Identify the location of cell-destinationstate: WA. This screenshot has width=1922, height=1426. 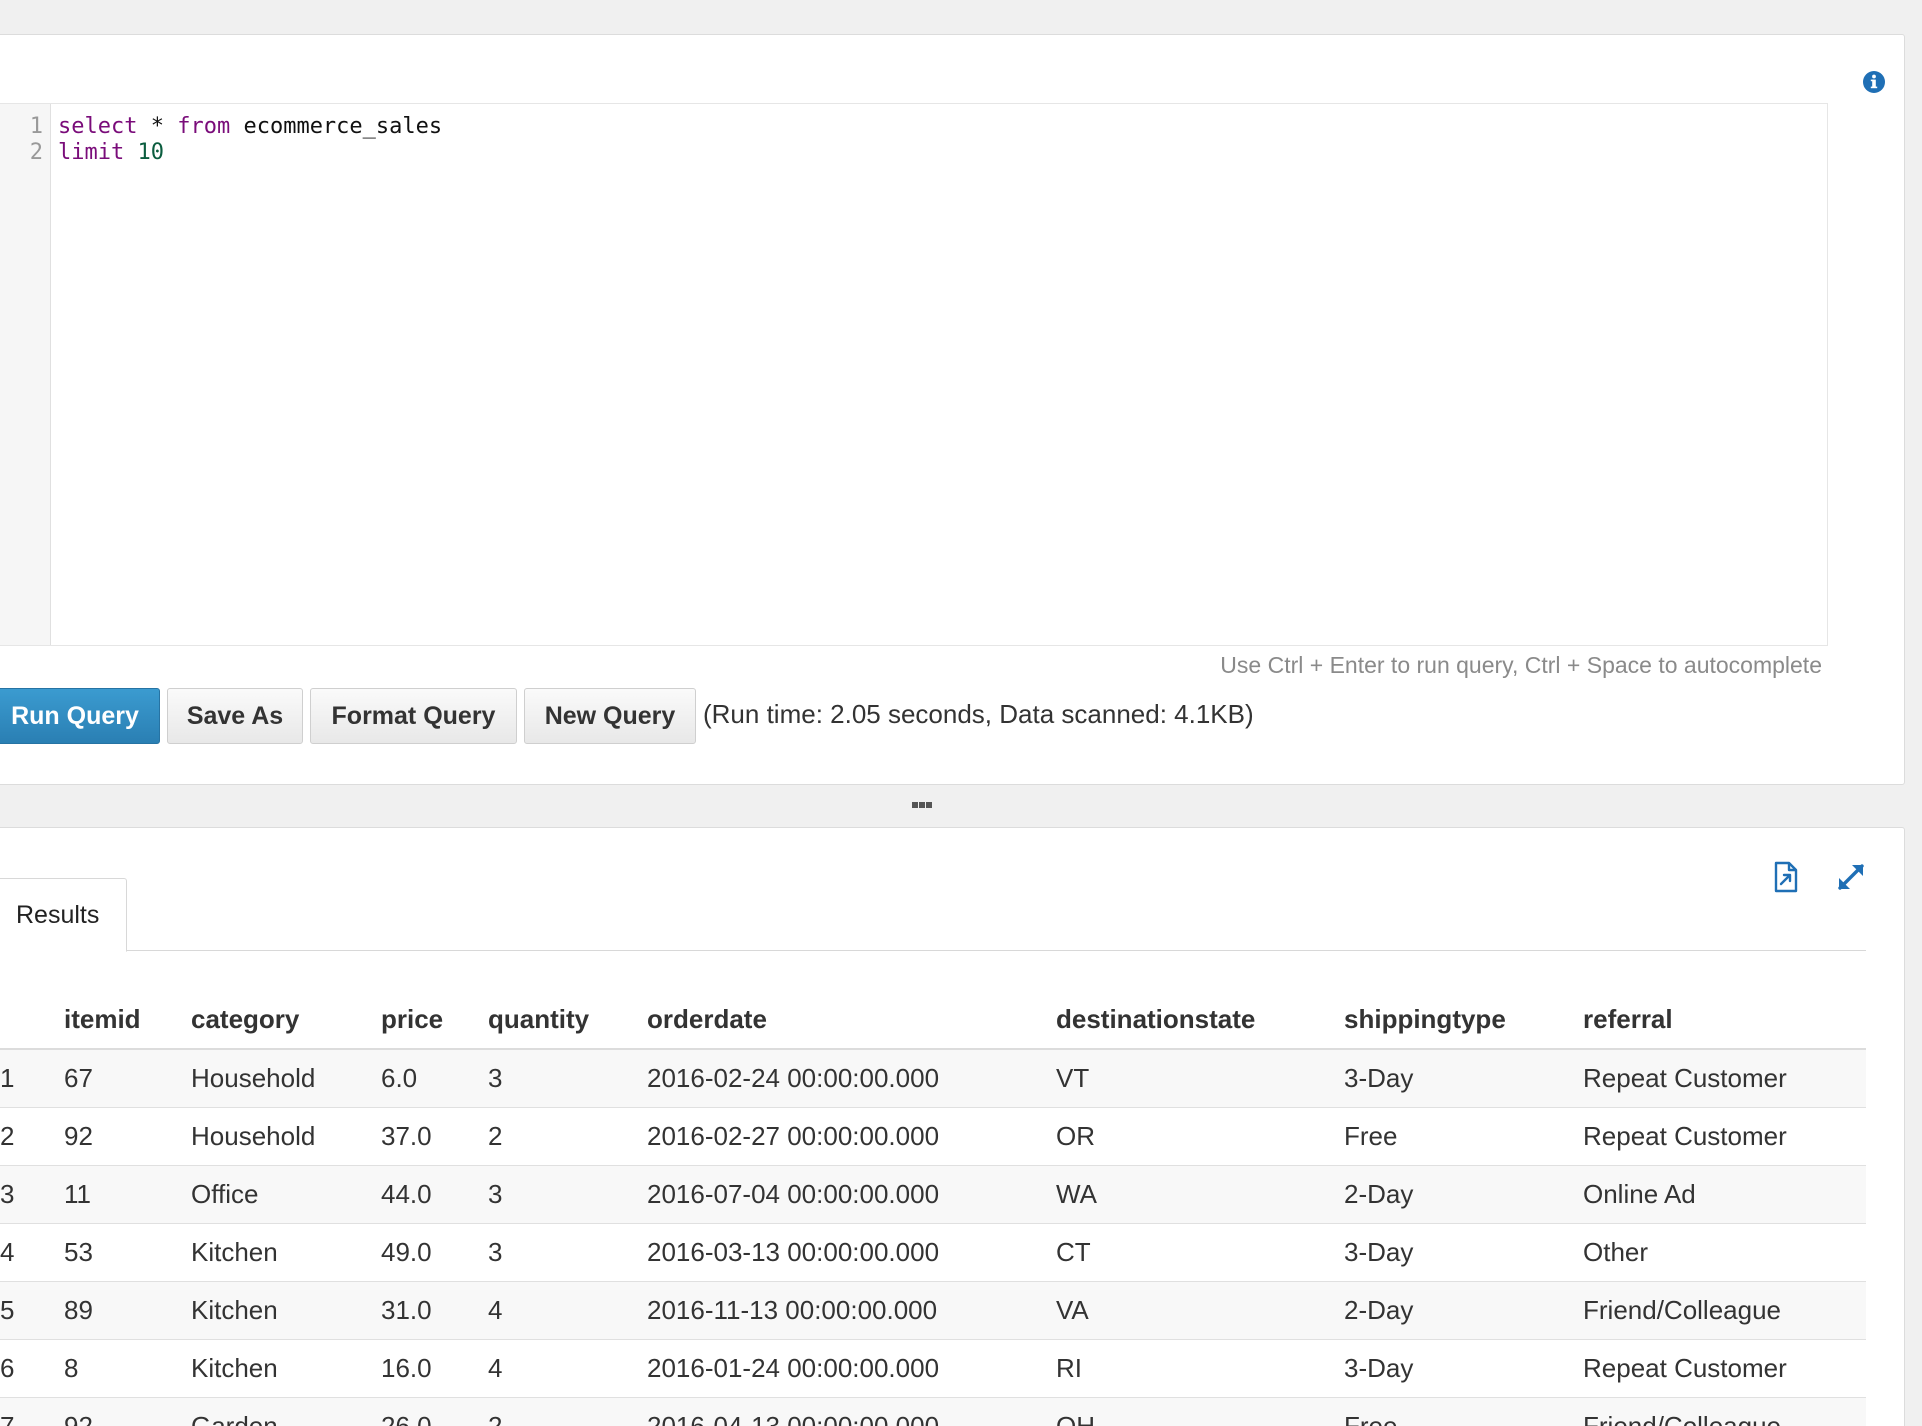
(1200, 1194).